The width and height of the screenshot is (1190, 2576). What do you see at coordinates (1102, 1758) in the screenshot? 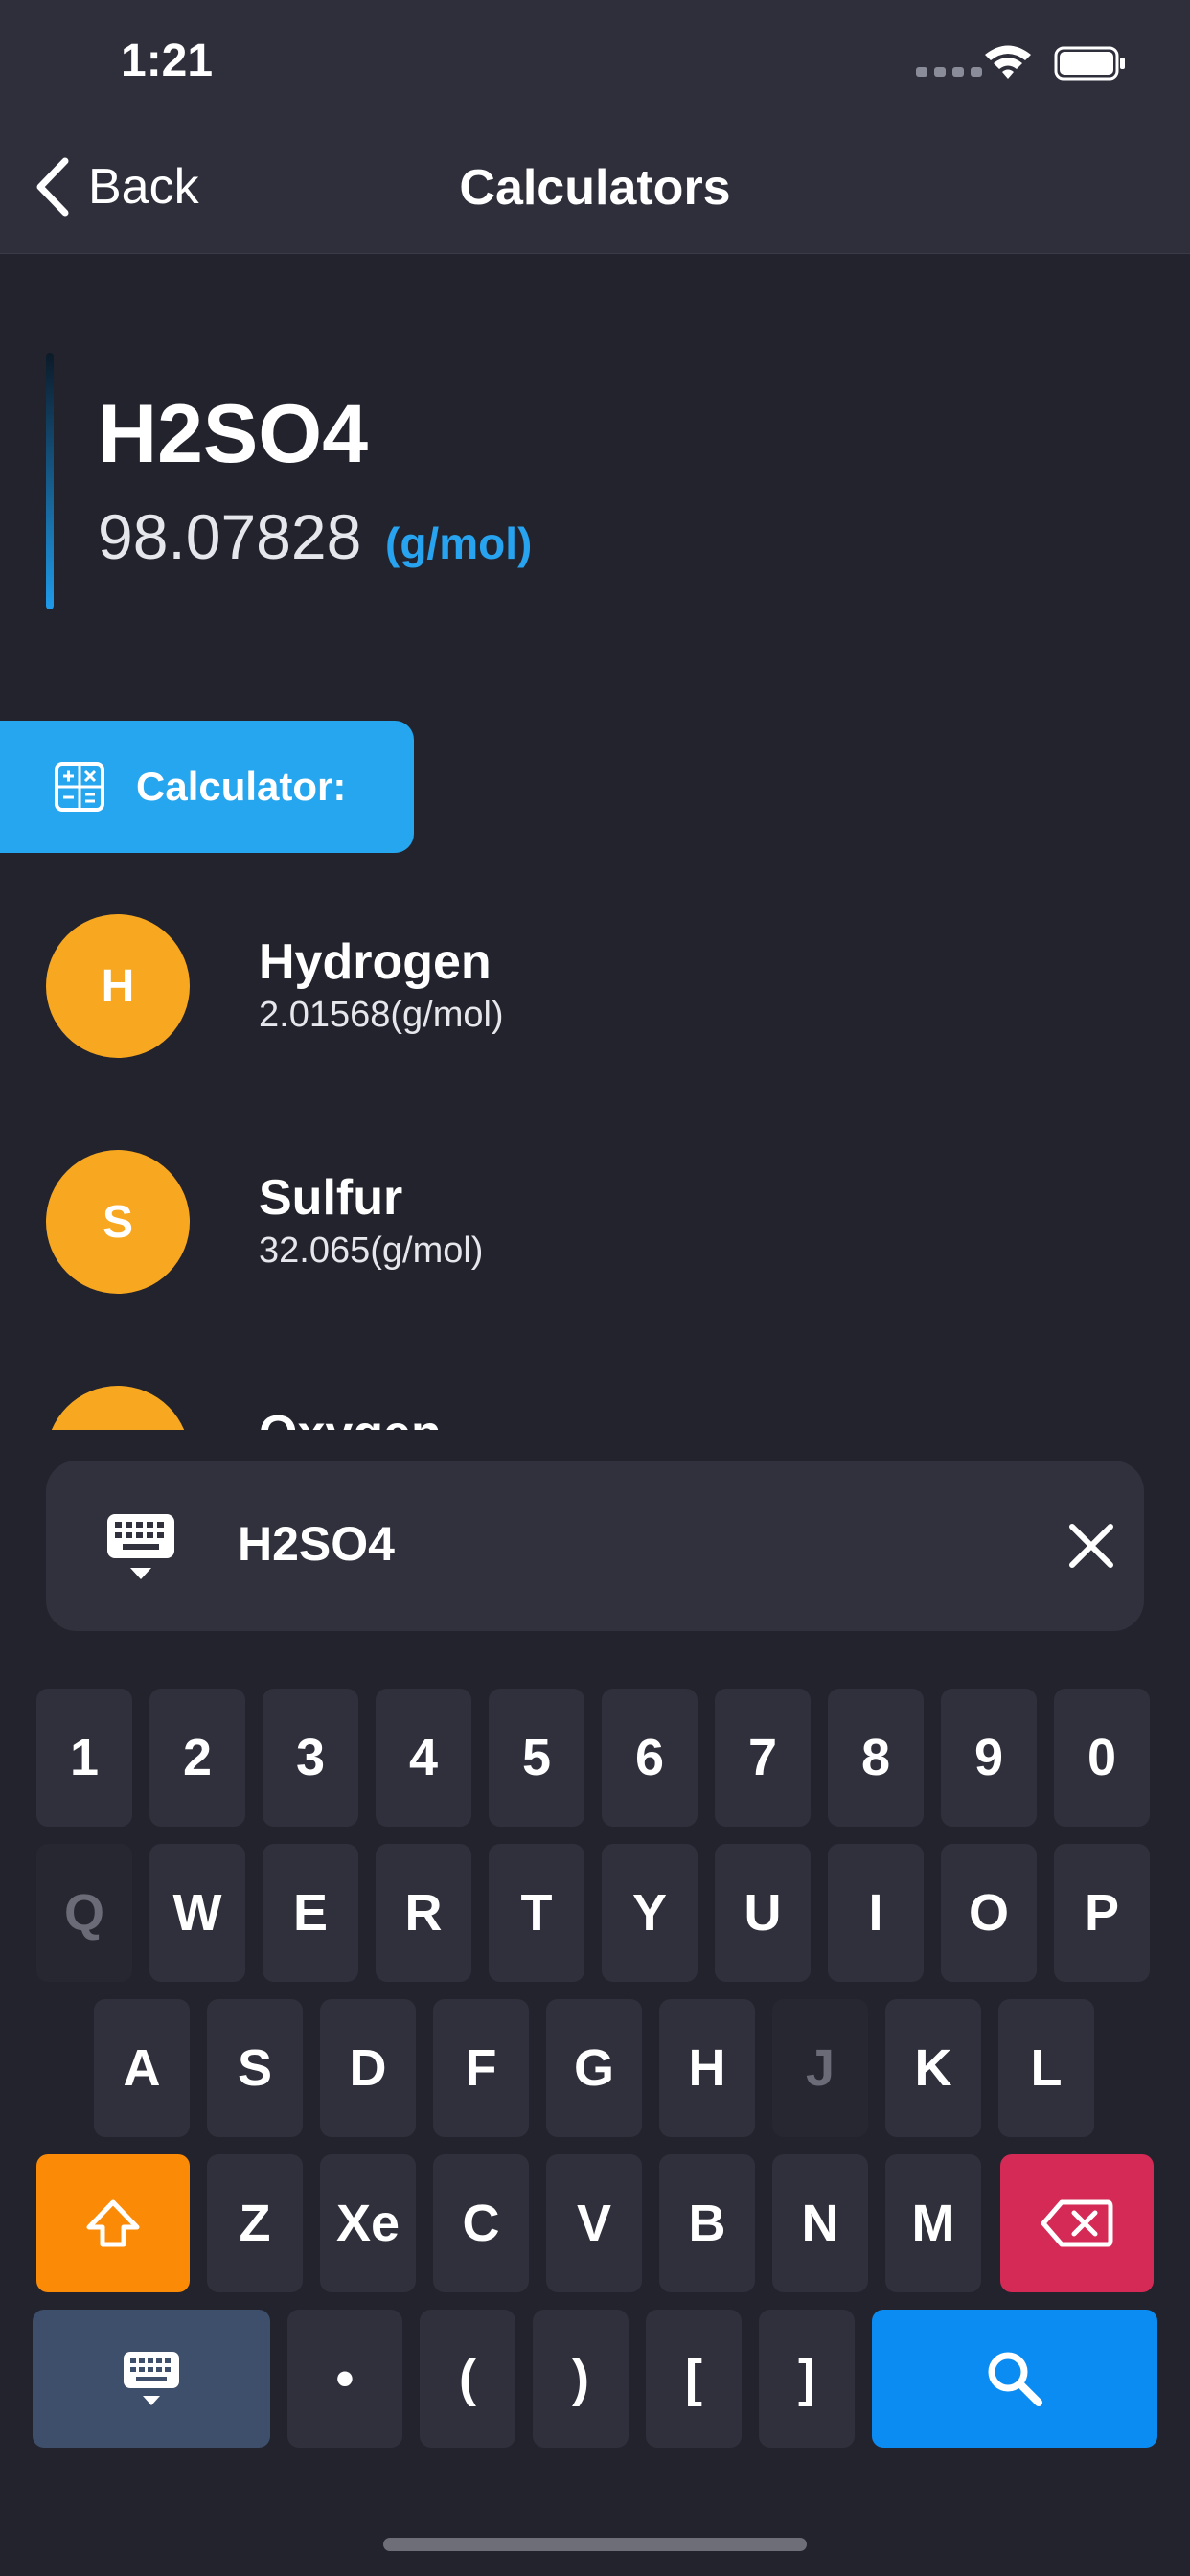
I see `key-0: 0` at bounding box center [1102, 1758].